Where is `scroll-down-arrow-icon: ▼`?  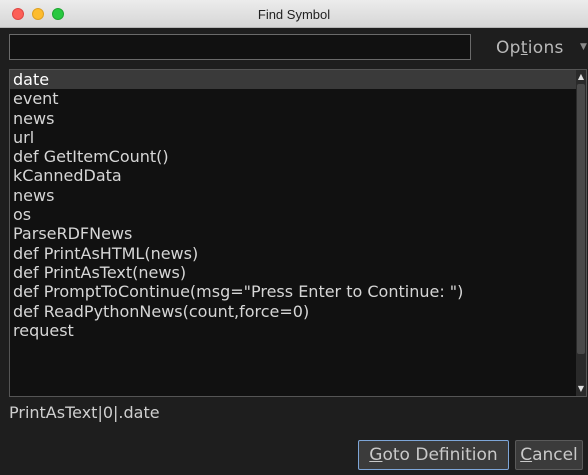
scroll-down-arrow-icon: ▼ is located at coordinates (581, 389).